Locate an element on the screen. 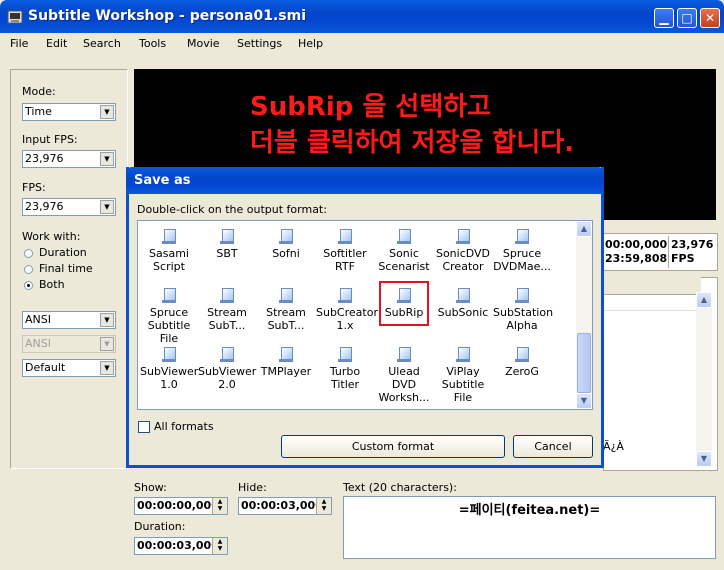 The width and height of the screenshot is (724, 570). maximize-button: □ is located at coordinates (687, 18).